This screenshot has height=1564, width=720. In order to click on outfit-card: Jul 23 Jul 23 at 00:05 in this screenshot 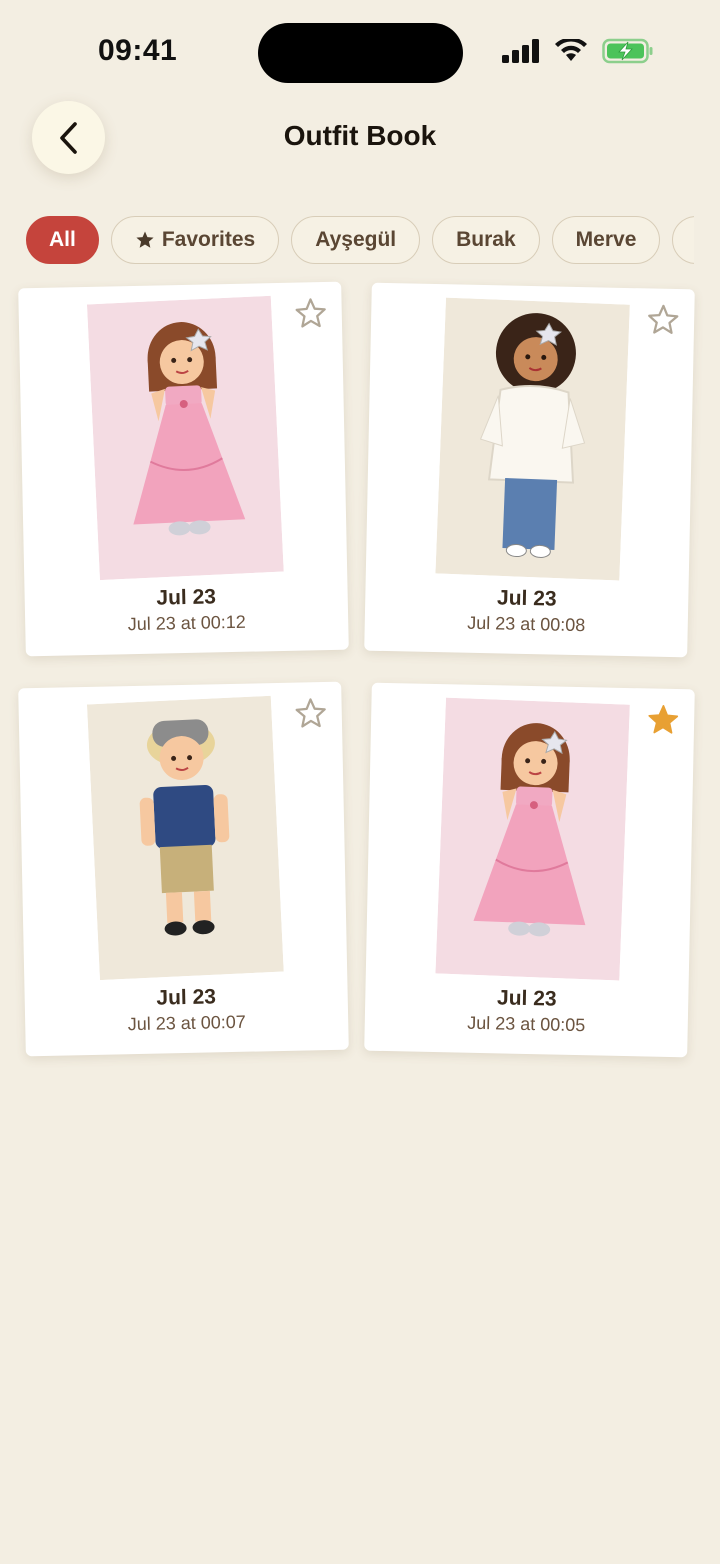, I will do `click(529, 870)`.